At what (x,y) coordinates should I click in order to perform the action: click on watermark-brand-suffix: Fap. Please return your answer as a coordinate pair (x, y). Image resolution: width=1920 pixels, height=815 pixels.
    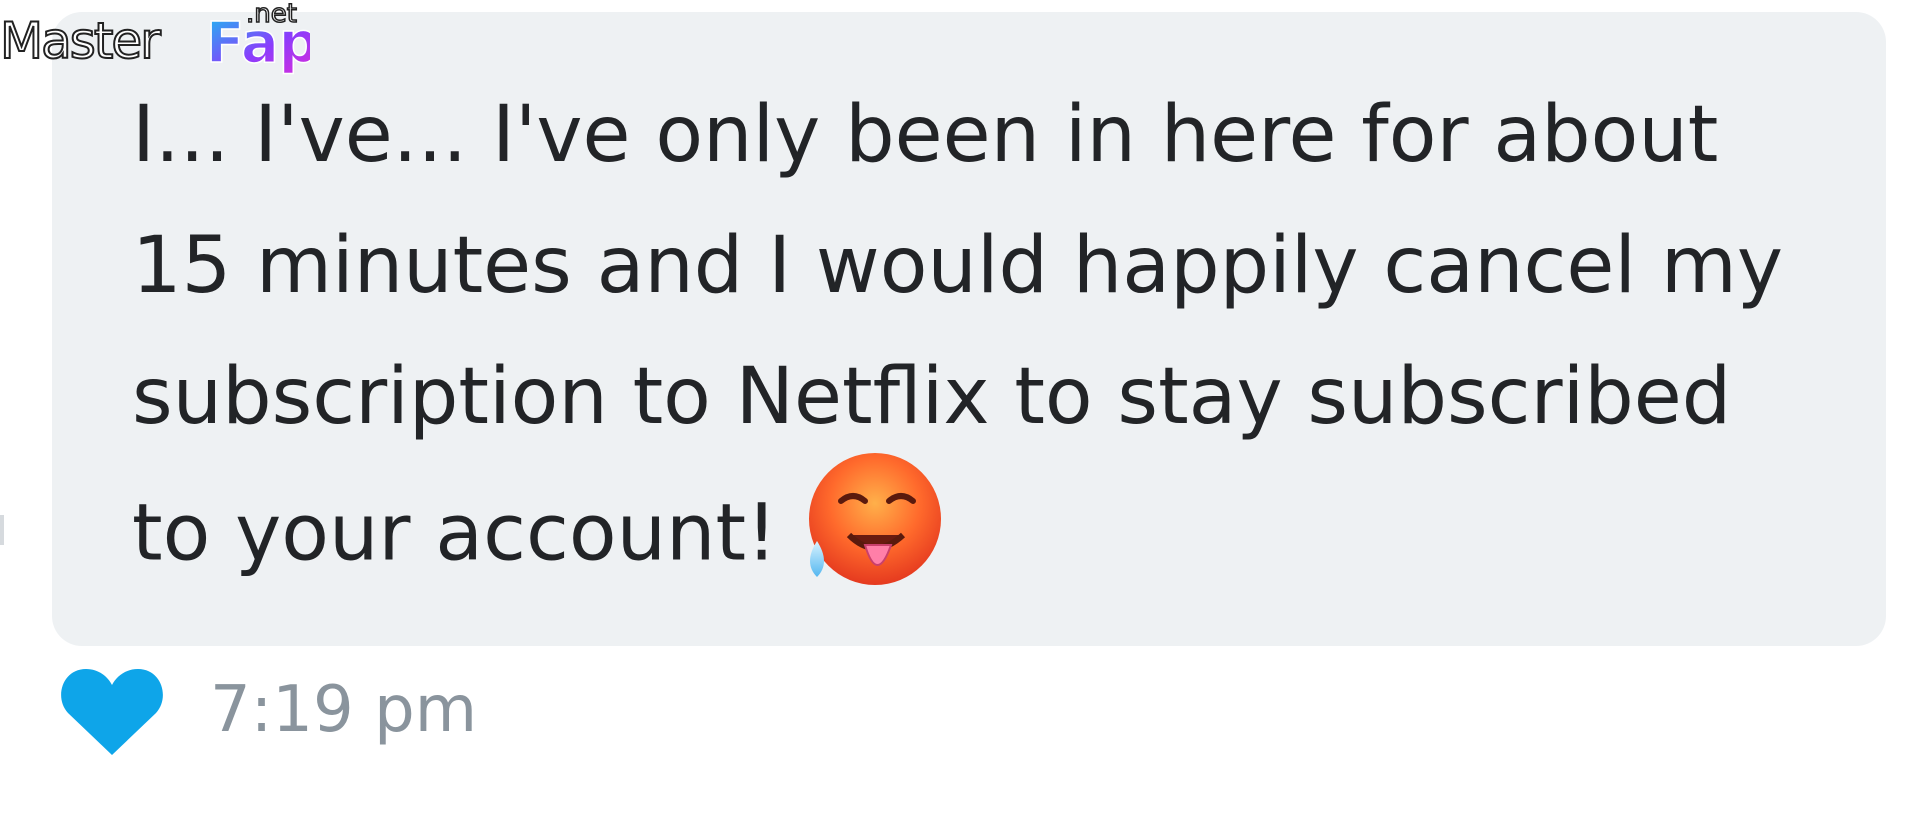
    Looking at the image, I should click on (258, 43).